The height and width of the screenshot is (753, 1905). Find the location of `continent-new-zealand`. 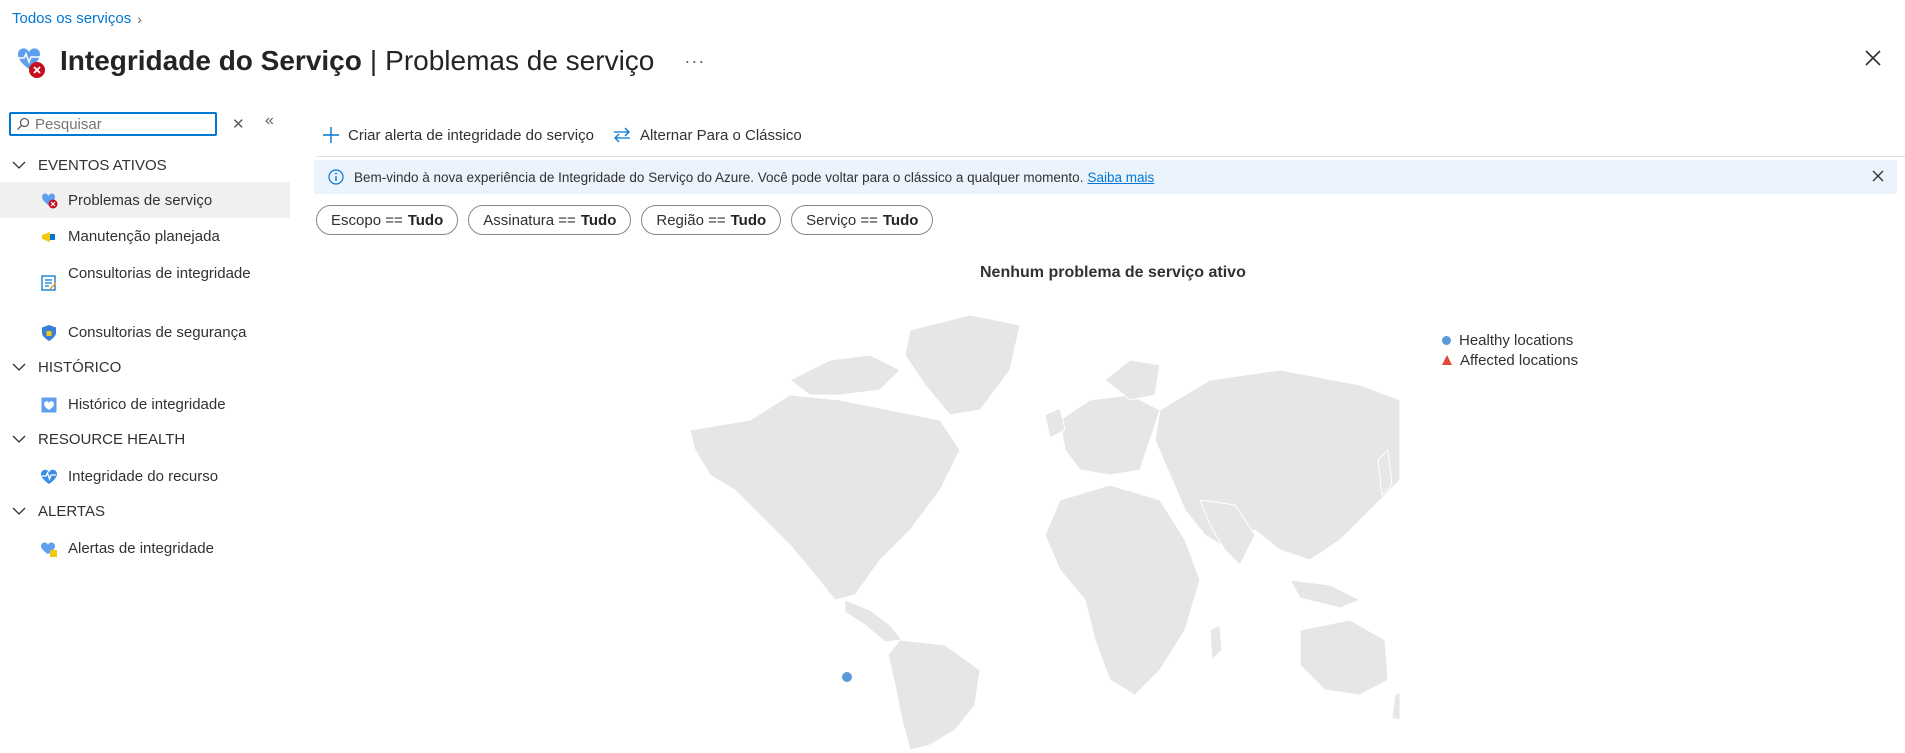

continent-new-zealand is located at coordinates (1395, 706).